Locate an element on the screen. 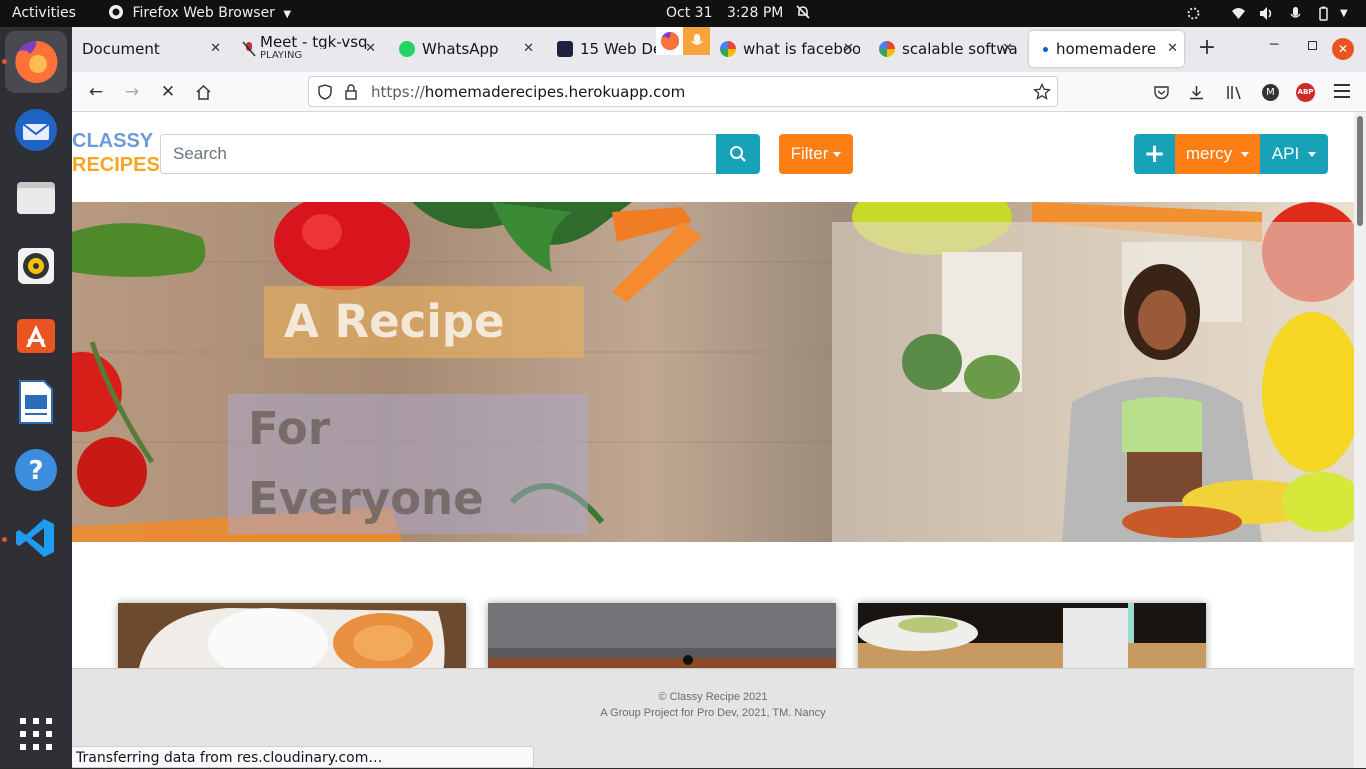  forward-icon: → is located at coordinates (132, 92).